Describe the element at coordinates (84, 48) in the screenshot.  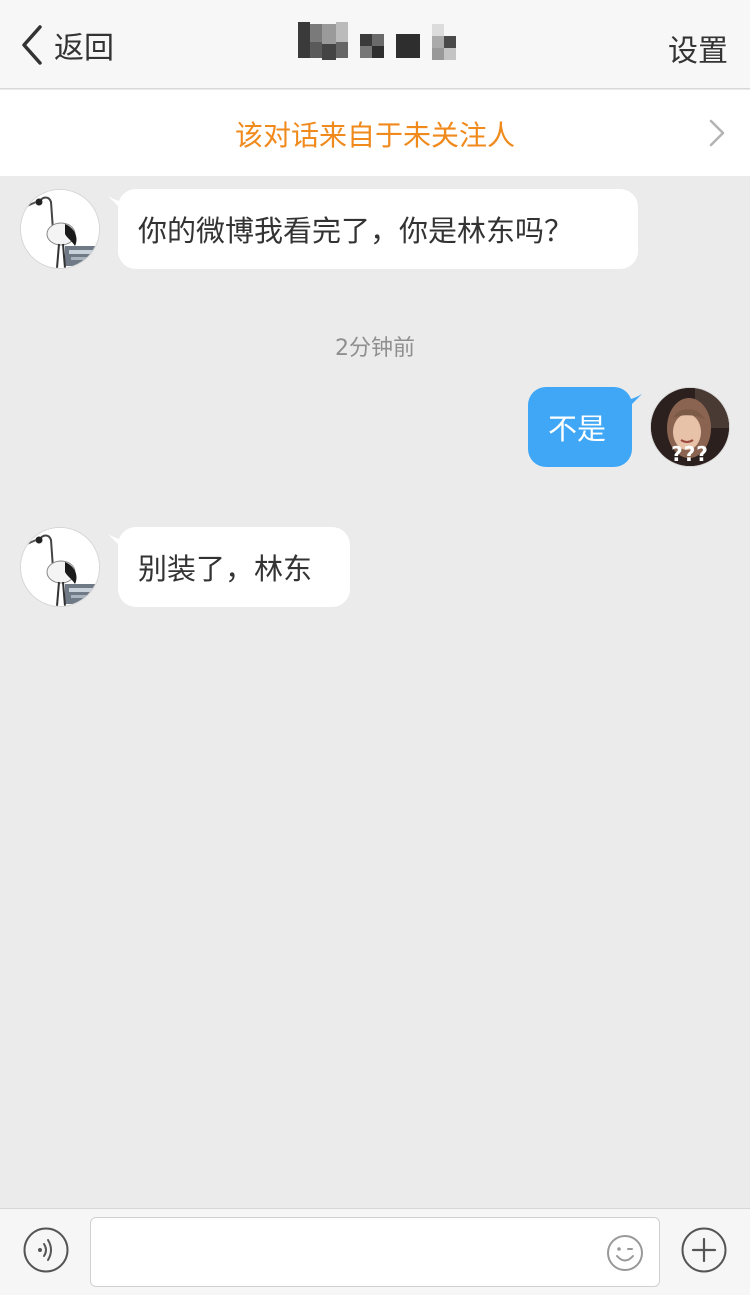
I see `back-label: 返回` at that location.